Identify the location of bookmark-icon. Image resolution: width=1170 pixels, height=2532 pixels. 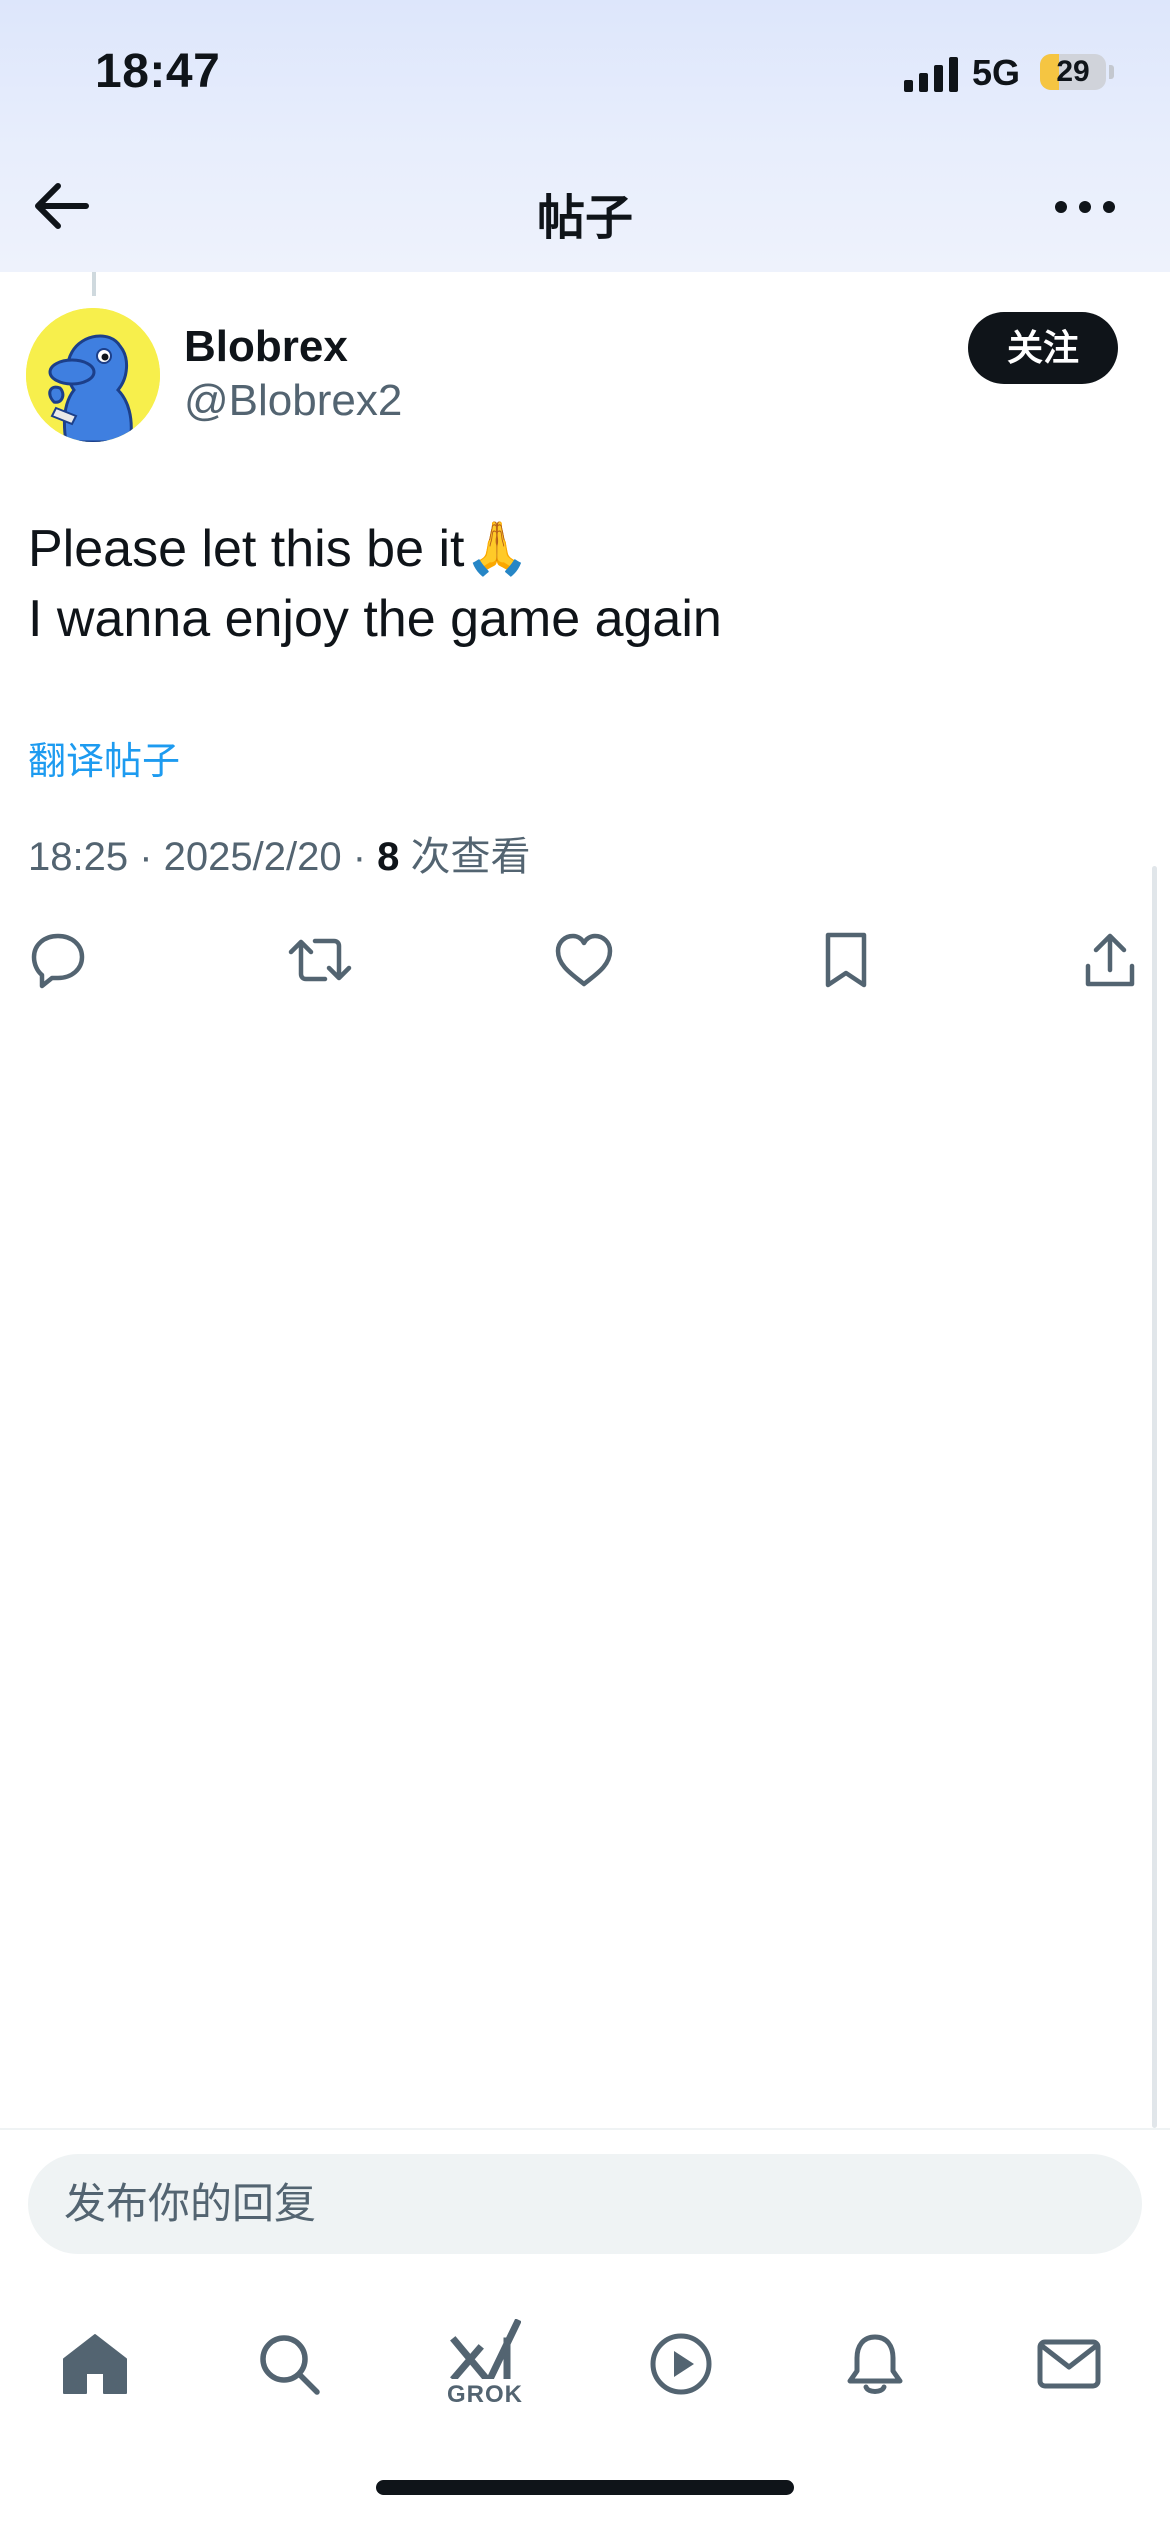
(846, 960).